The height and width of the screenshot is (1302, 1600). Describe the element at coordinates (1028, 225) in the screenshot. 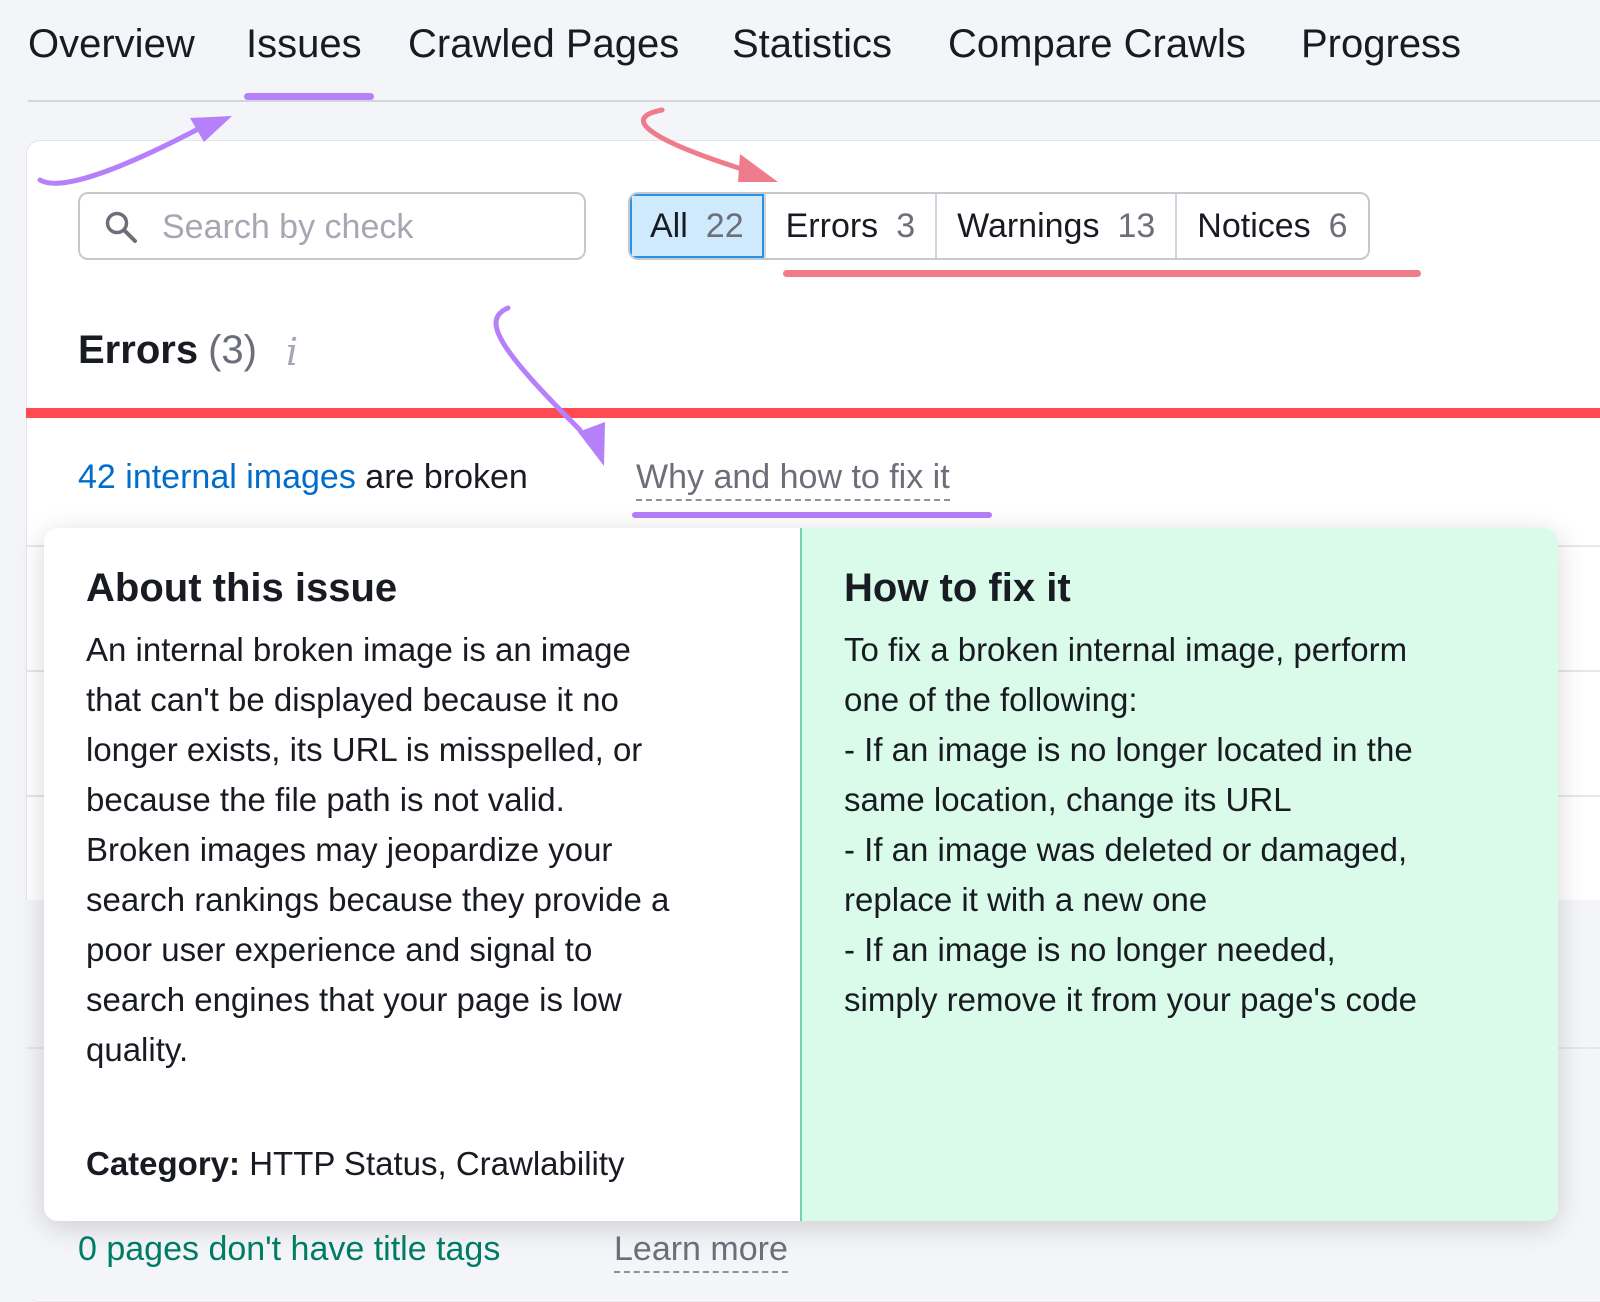

I see `filter-label: Warnings` at that location.